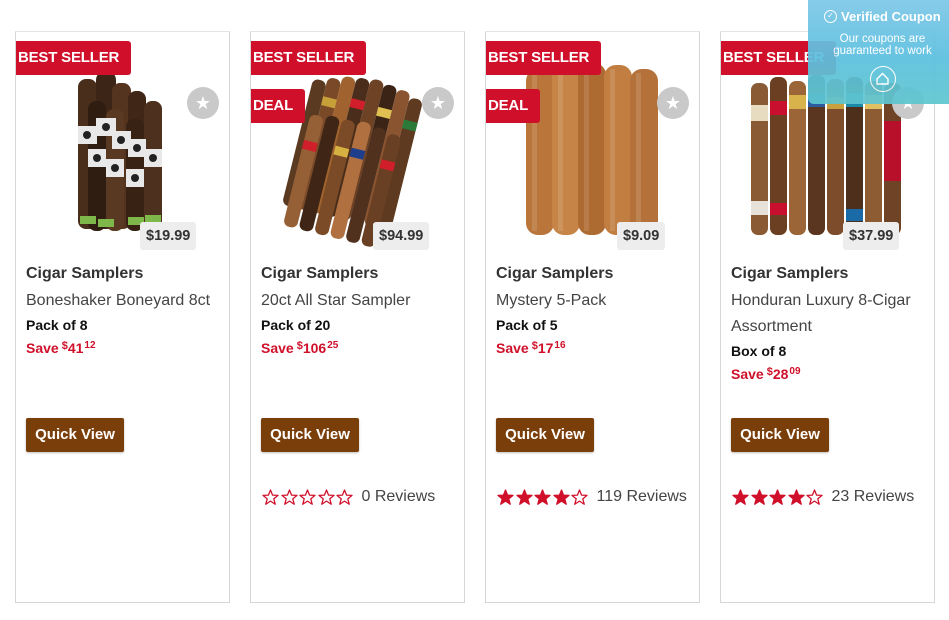 This screenshot has height=620, width=949. Describe the element at coordinates (123, 301) in the screenshot. I see `product-name: Boneshaker Boneyard 8ct` at that location.